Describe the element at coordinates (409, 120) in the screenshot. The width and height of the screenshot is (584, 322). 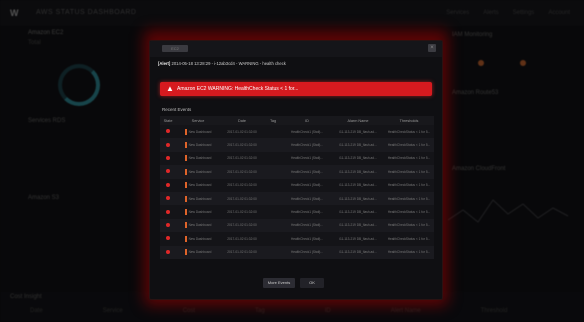
I see `col-thresholds: Thresholds` at that location.